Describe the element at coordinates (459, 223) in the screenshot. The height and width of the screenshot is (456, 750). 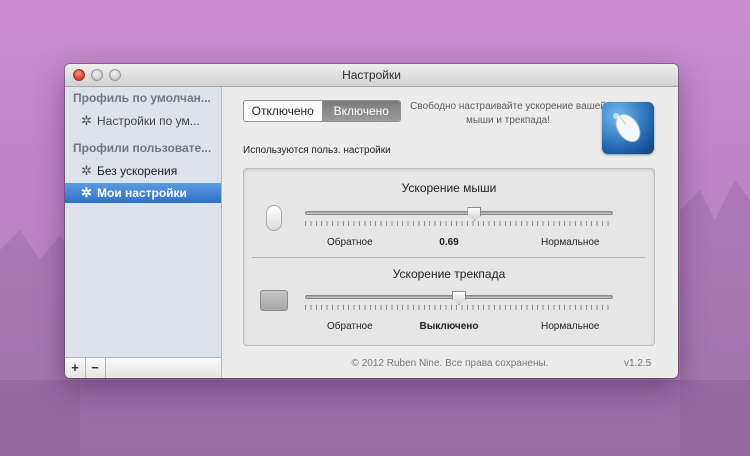
I see `mouse-slider-ticks` at that location.